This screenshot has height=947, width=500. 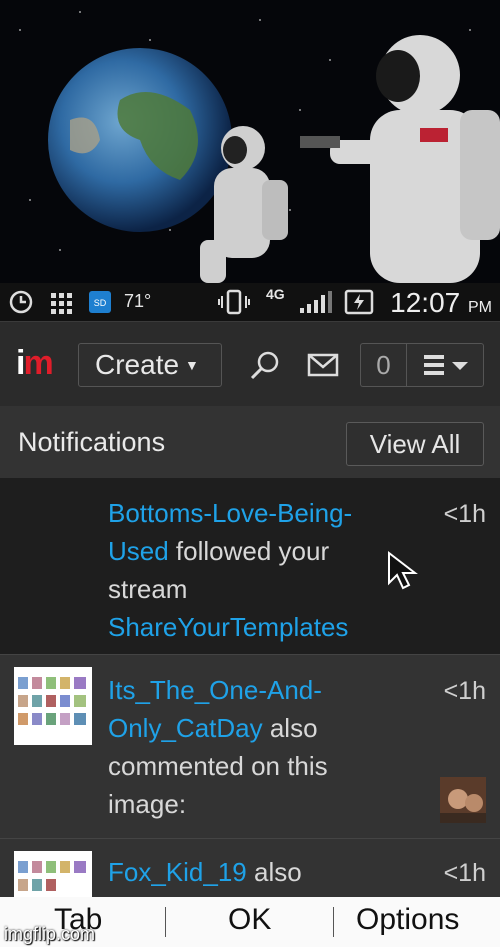 I want to click on notification-item: Fox_Kid_19 also <1h, so click(x=250, y=868).